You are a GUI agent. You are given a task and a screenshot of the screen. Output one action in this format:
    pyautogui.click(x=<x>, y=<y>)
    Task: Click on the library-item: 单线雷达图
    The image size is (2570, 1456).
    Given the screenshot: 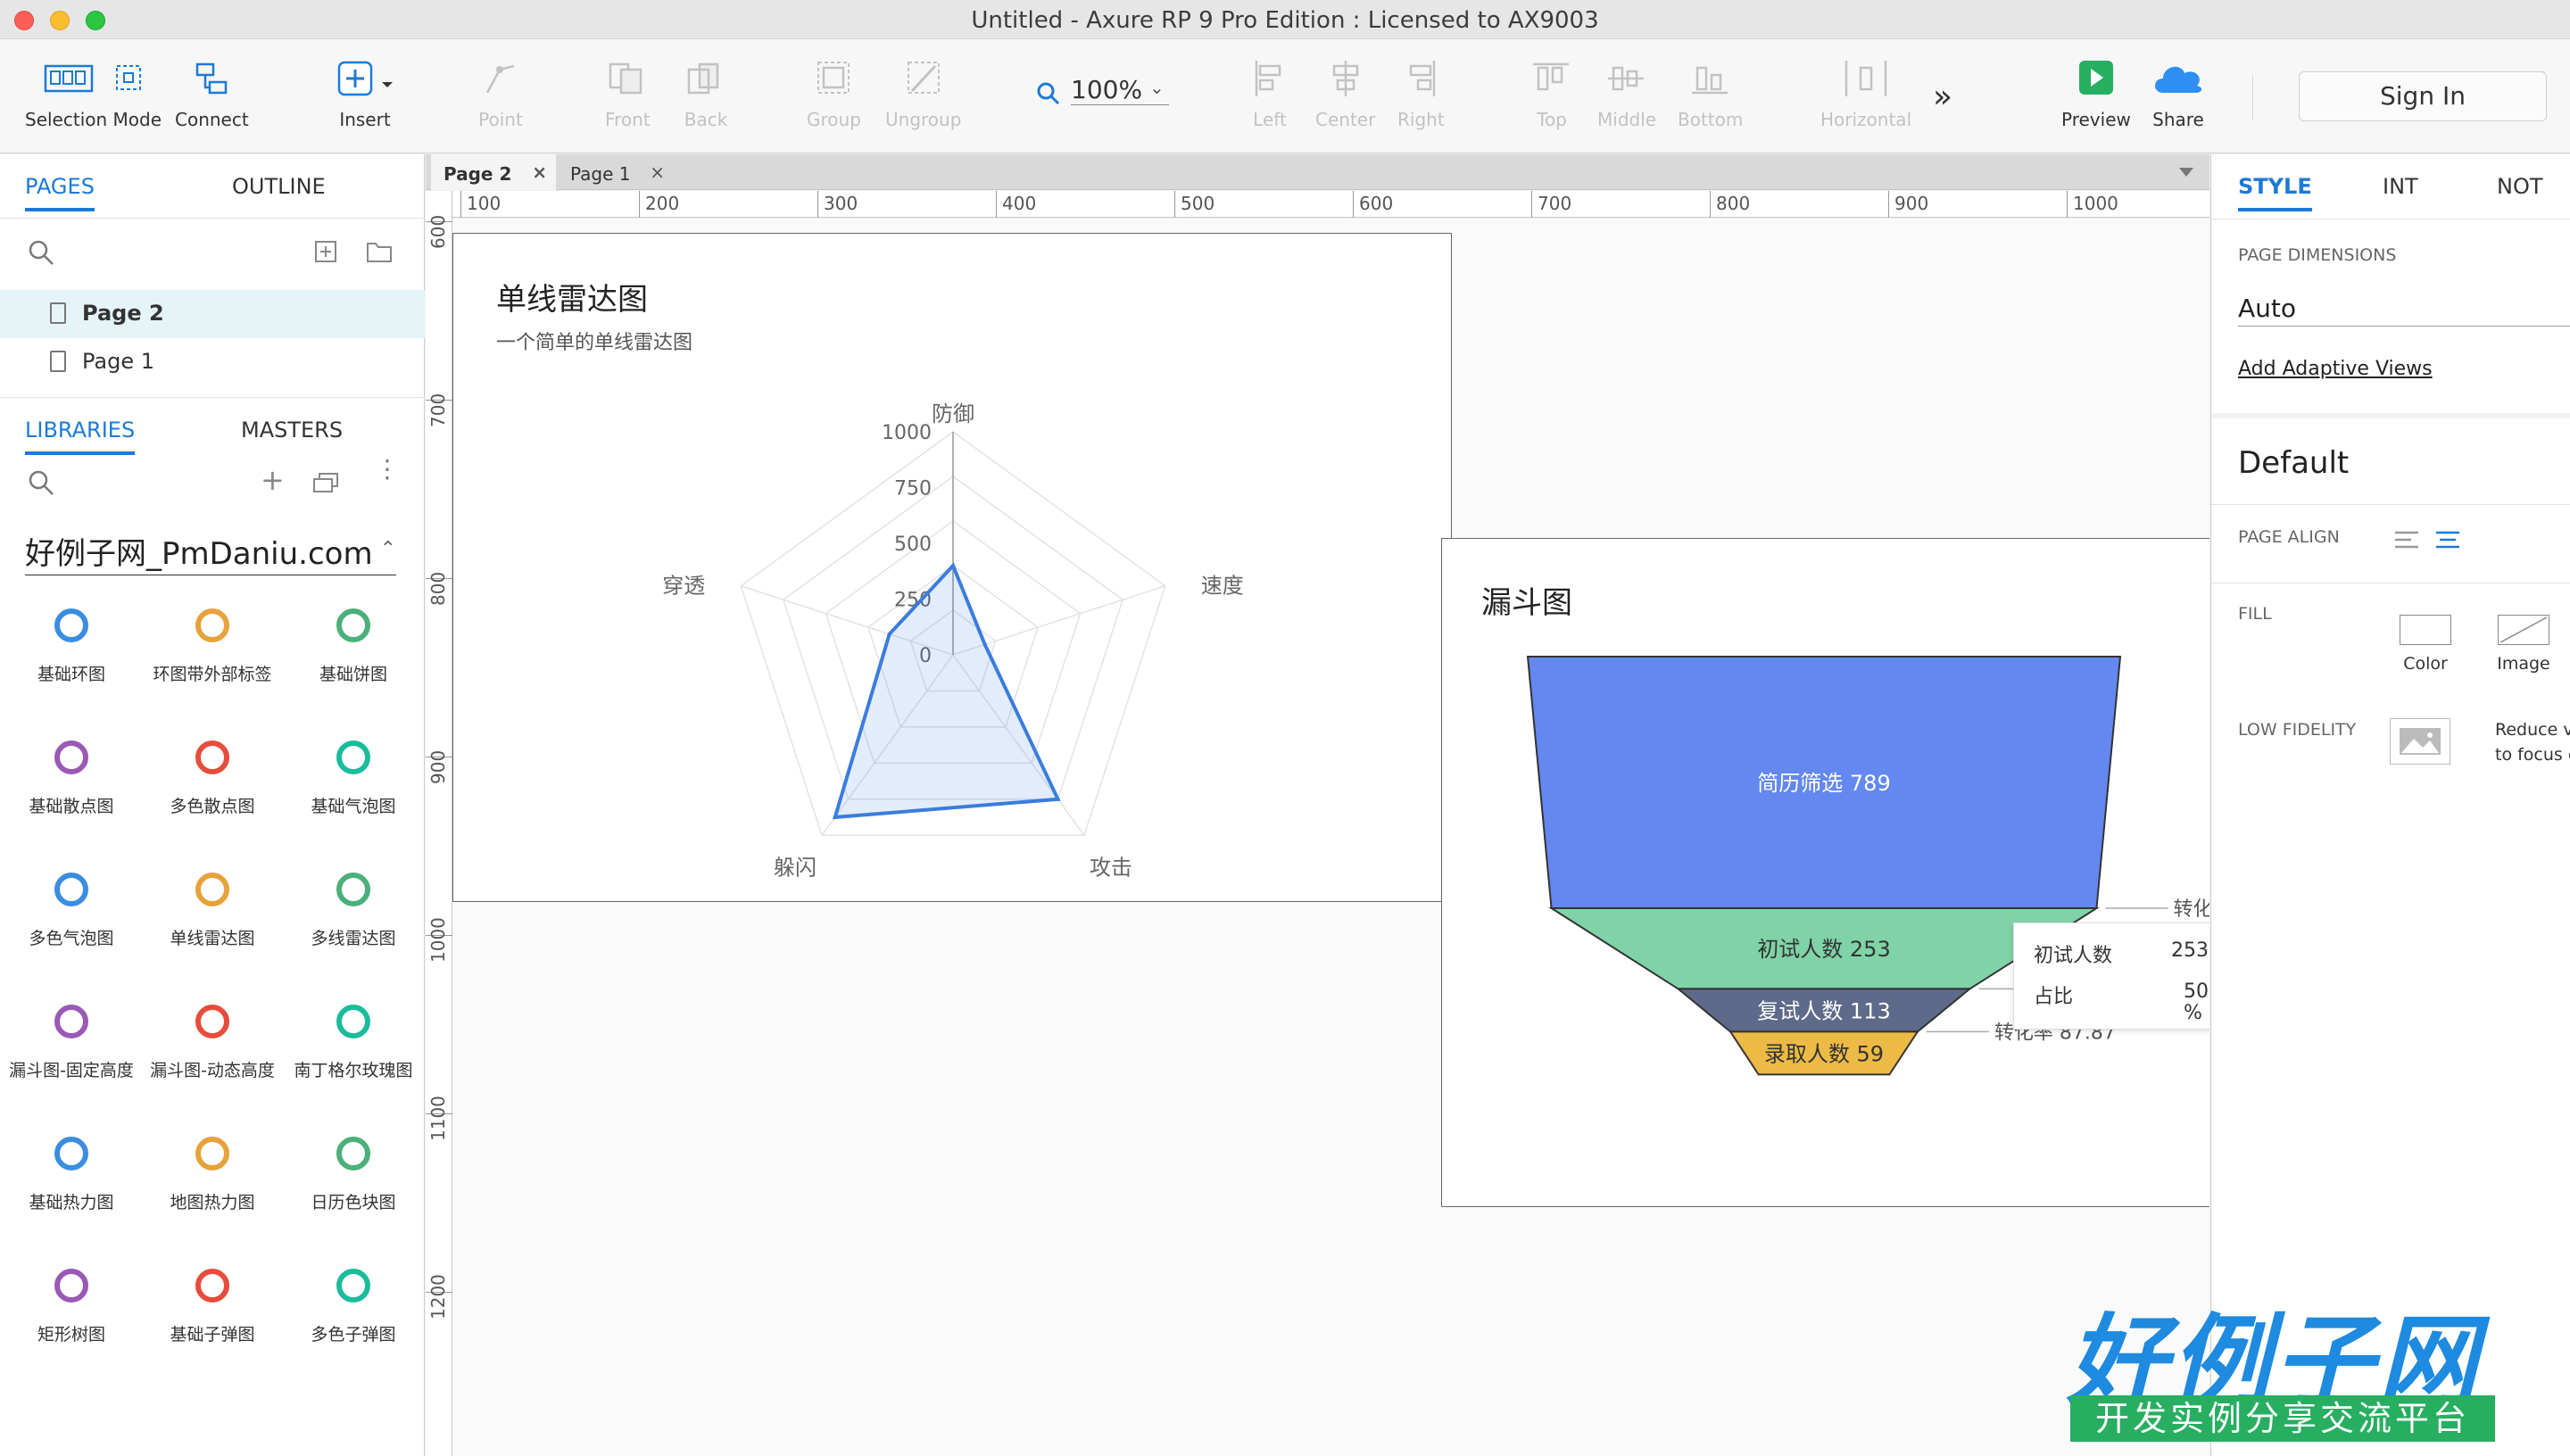 What is the action you would take?
    pyautogui.click(x=213, y=906)
    